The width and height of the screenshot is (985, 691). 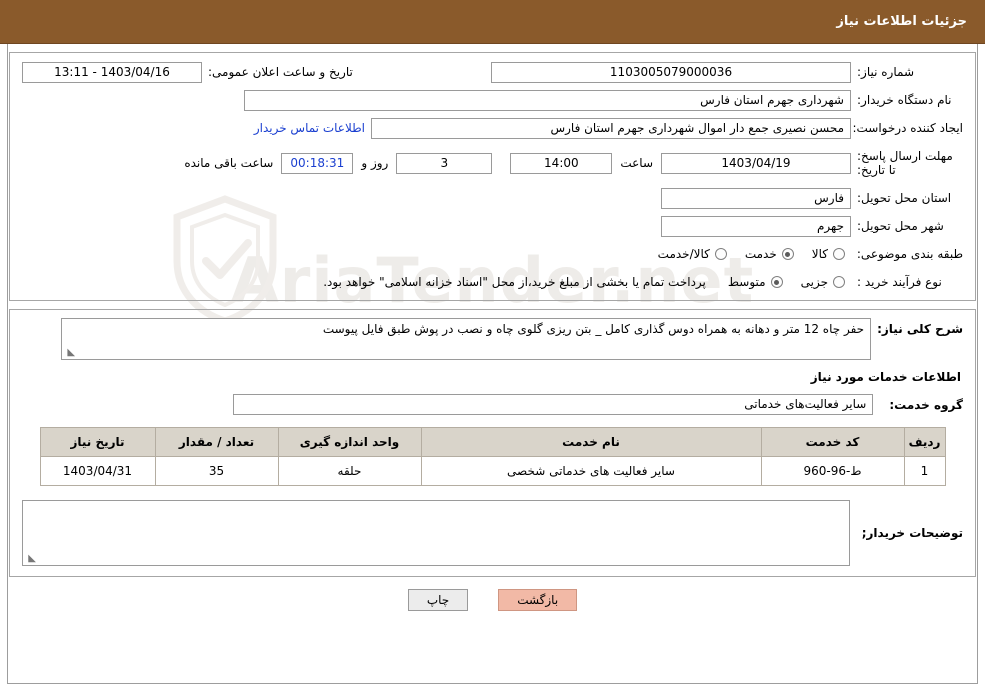 What do you see at coordinates (920, 329) in the screenshot?
I see `general-description-label: شرح کلی نیاز:` at bounding box center [920, 329].